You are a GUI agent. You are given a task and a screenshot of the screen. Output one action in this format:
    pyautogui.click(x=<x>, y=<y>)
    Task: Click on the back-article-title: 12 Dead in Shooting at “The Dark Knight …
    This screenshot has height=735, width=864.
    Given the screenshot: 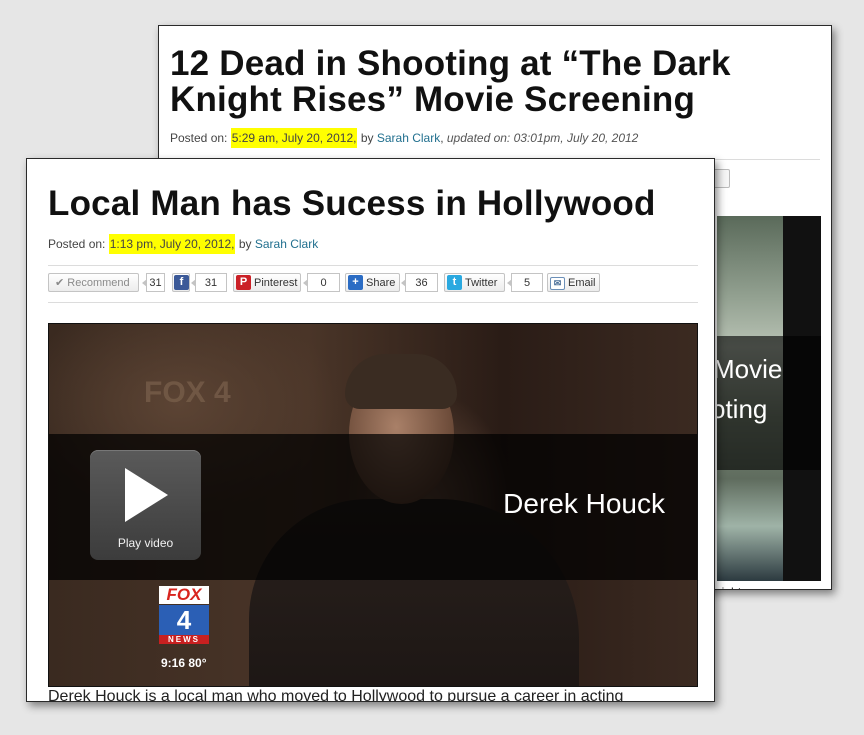 What is the action you would take?
    pyautogui.click(x=450, y=81)
    